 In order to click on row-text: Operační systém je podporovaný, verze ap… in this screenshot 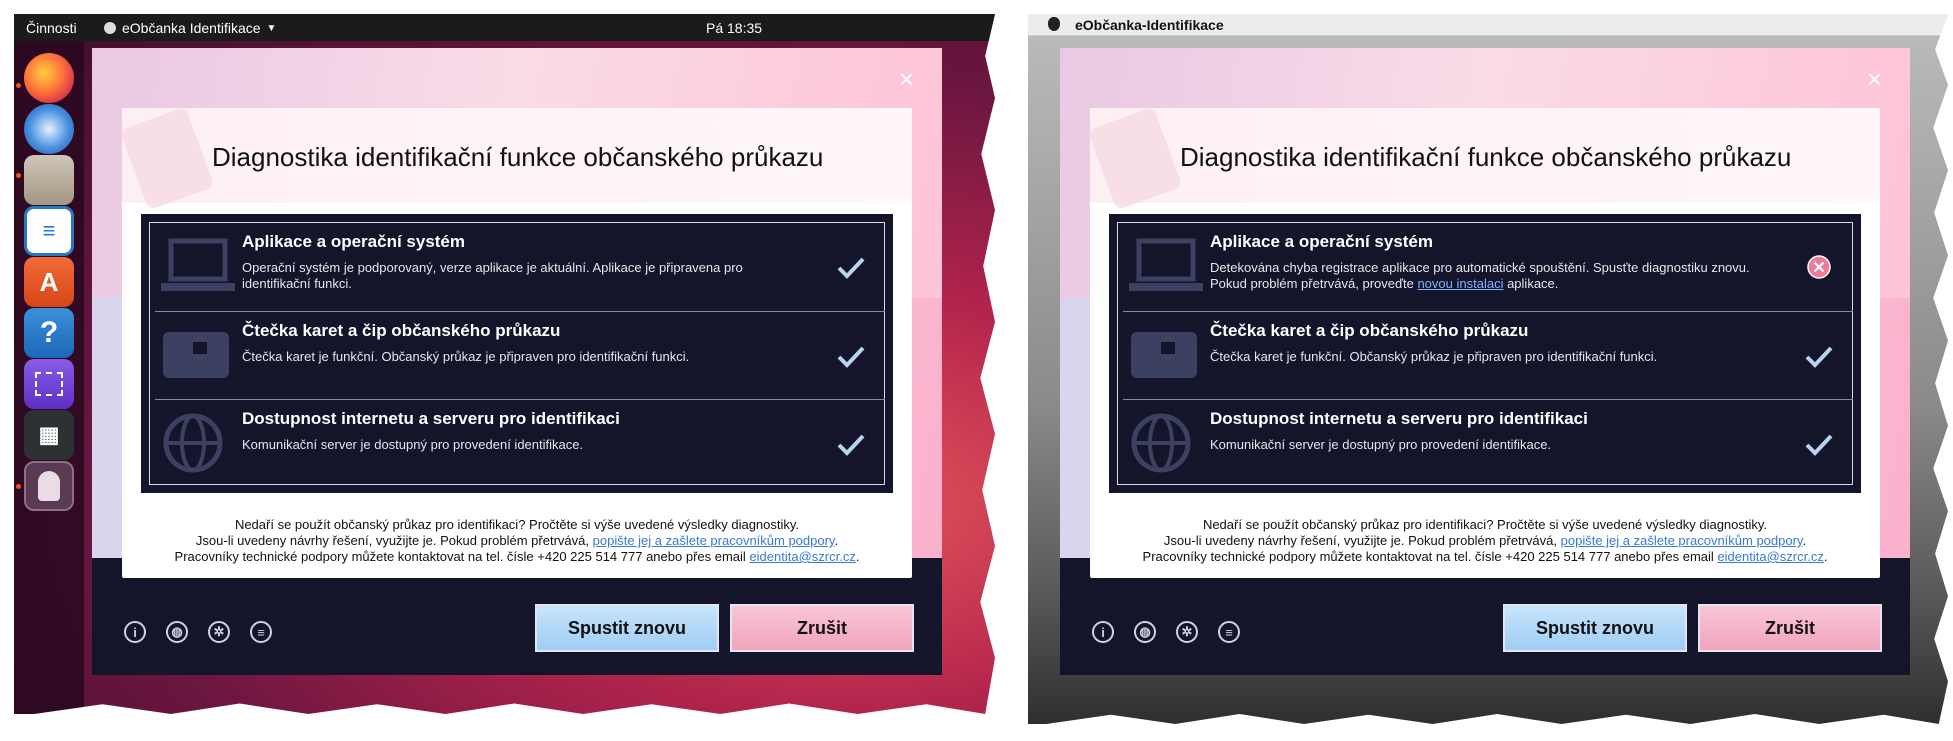, I will do `click(492, 275)`.